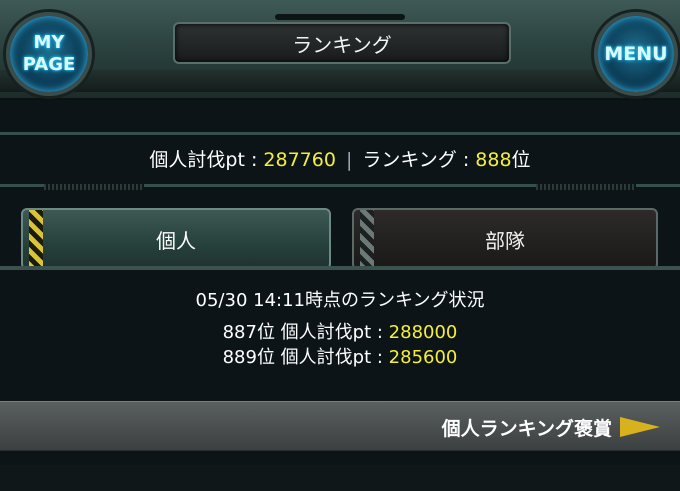  Describe the element at coordinates (94, 187) in the screenshot. I see `grille-left` at that location.